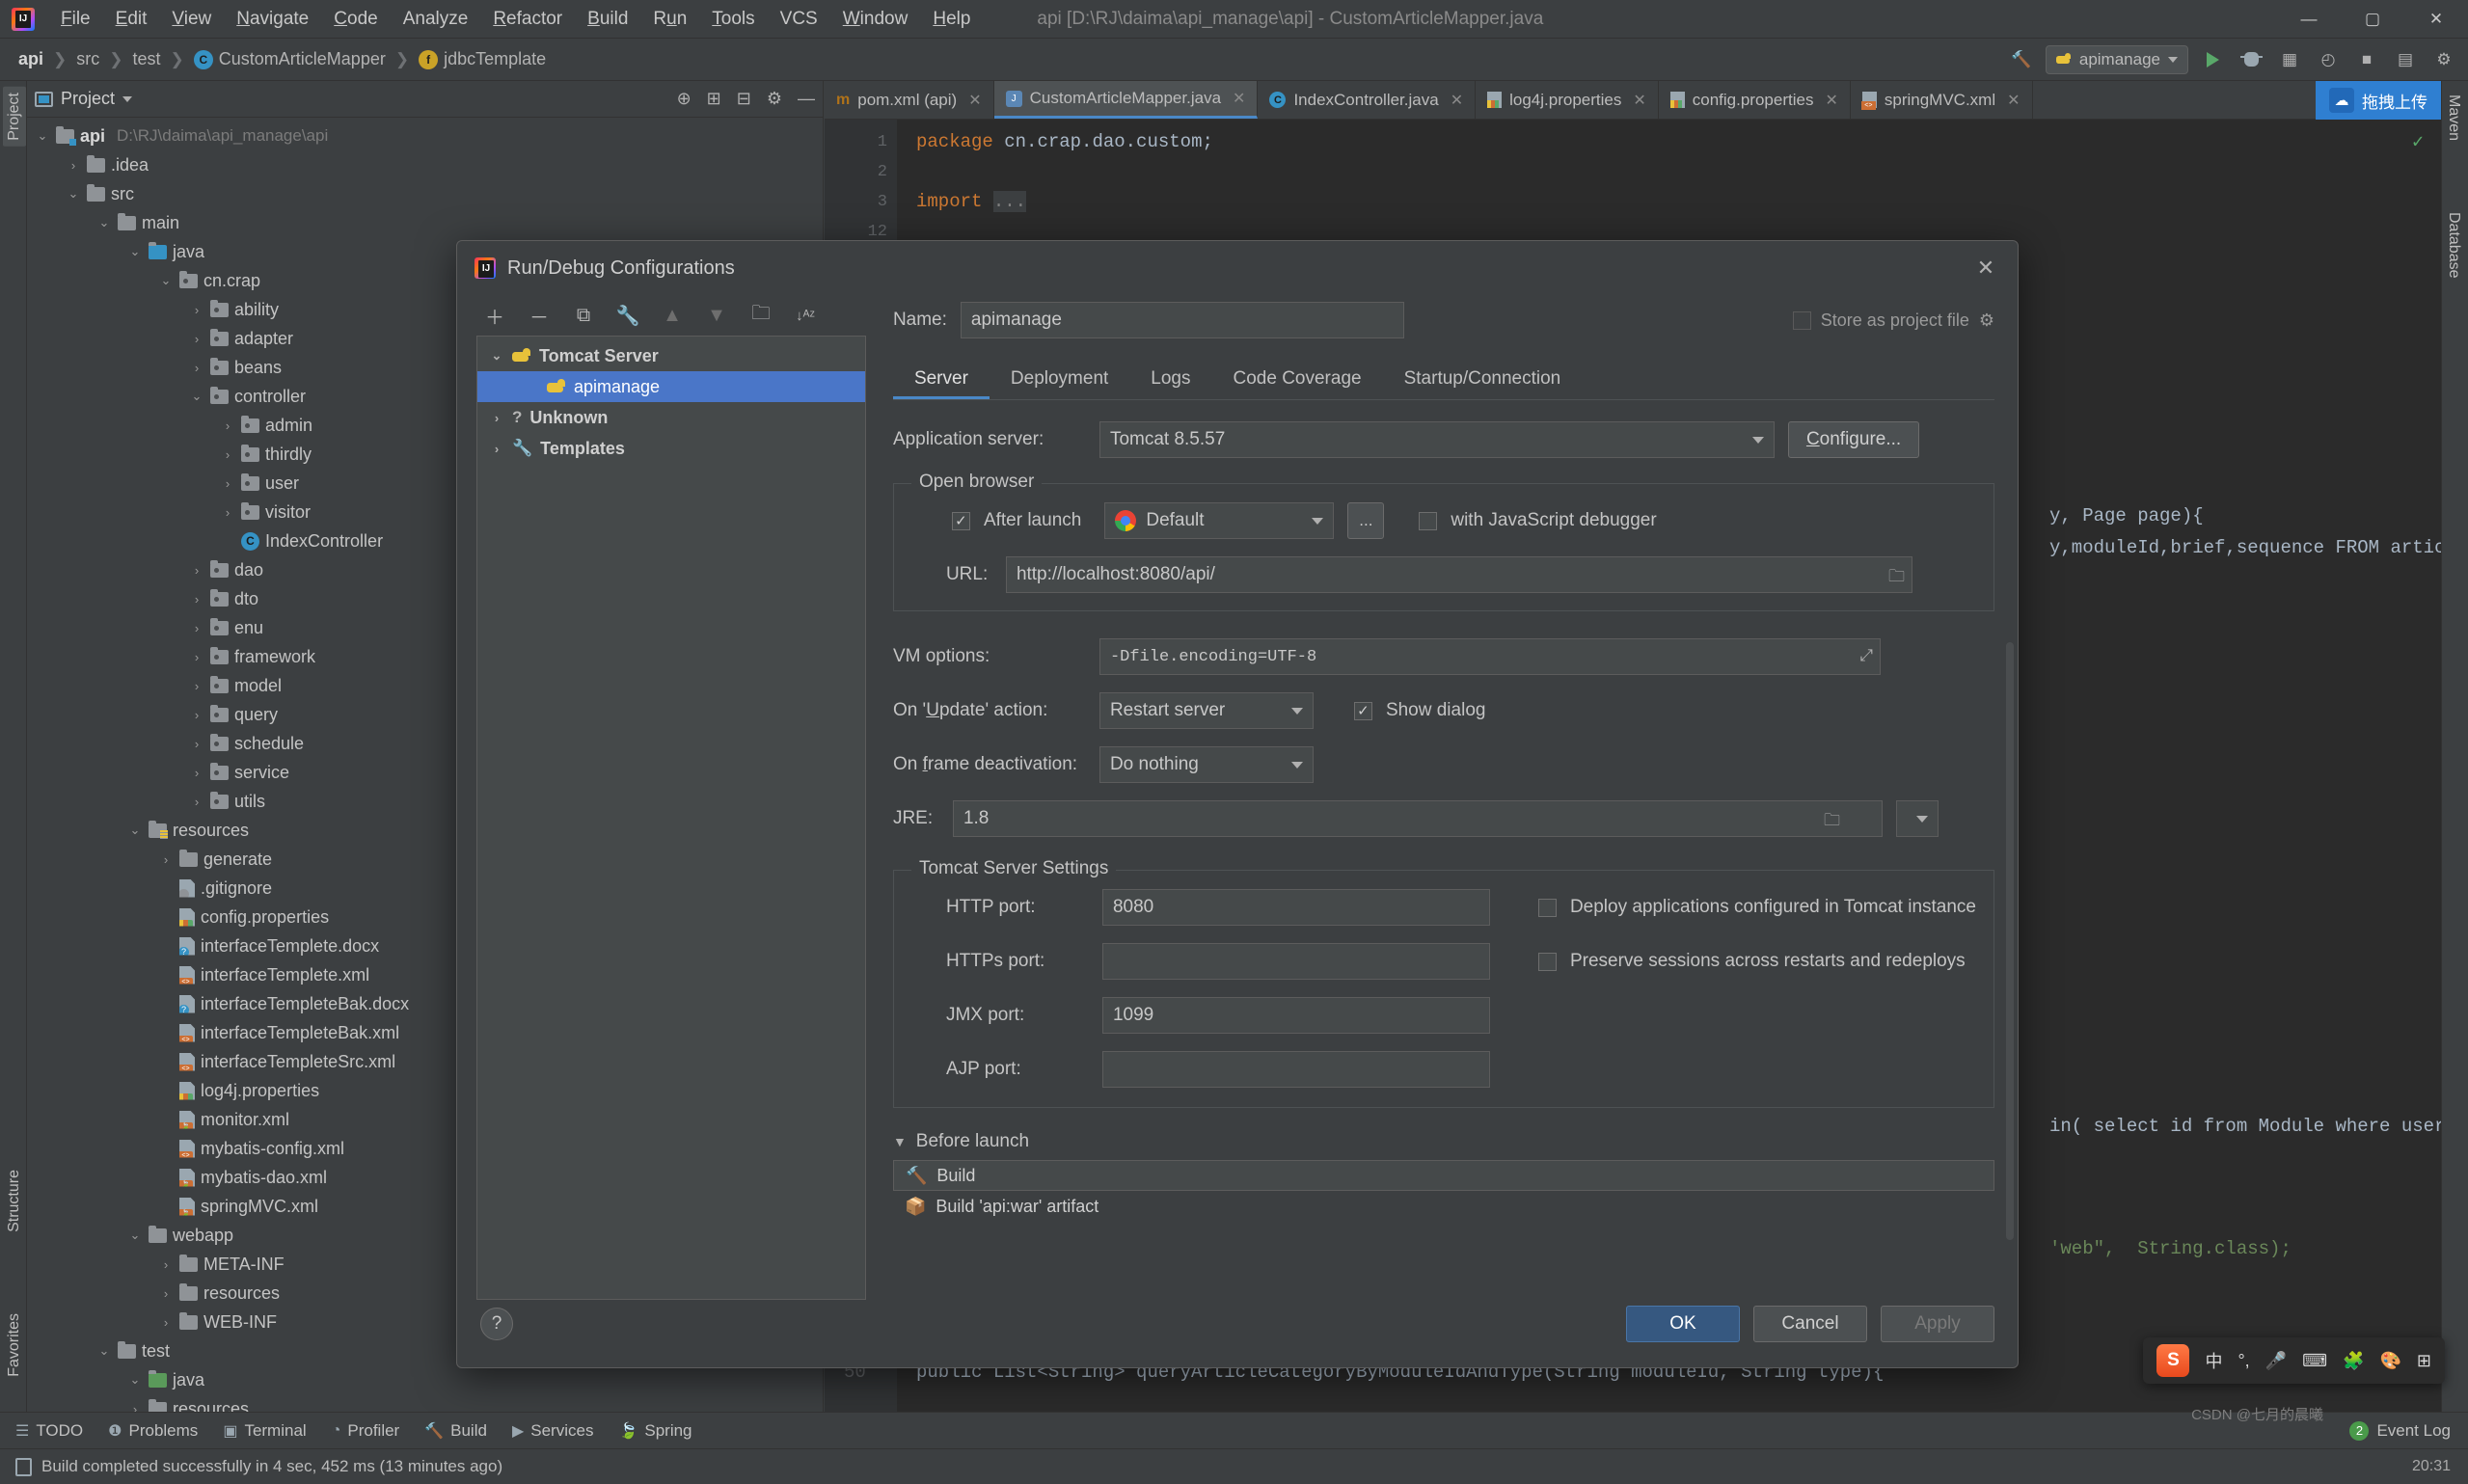 The height and width of the screenshot is (1484, 2468). I want to click on menu-window: Window, so click(875, 19).